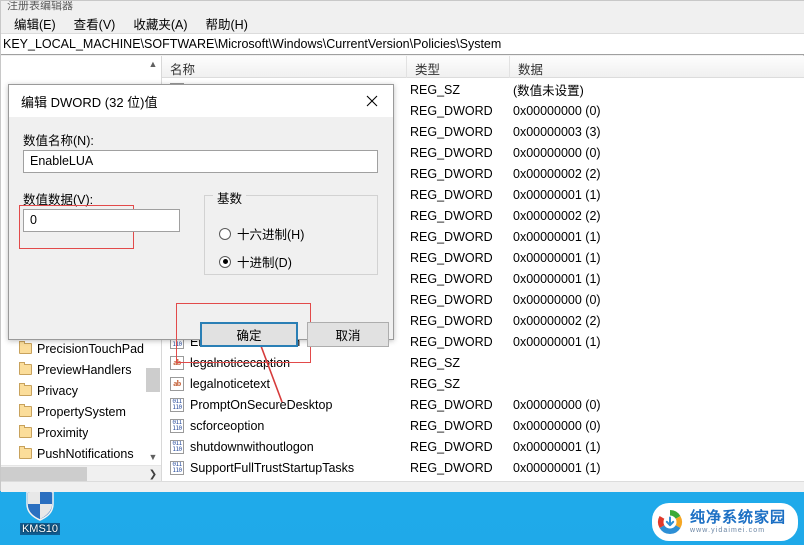  Describe the element at coordinates (95, 23) in the screenshot. I see `menu-item-view: 查看(V)` at that location.